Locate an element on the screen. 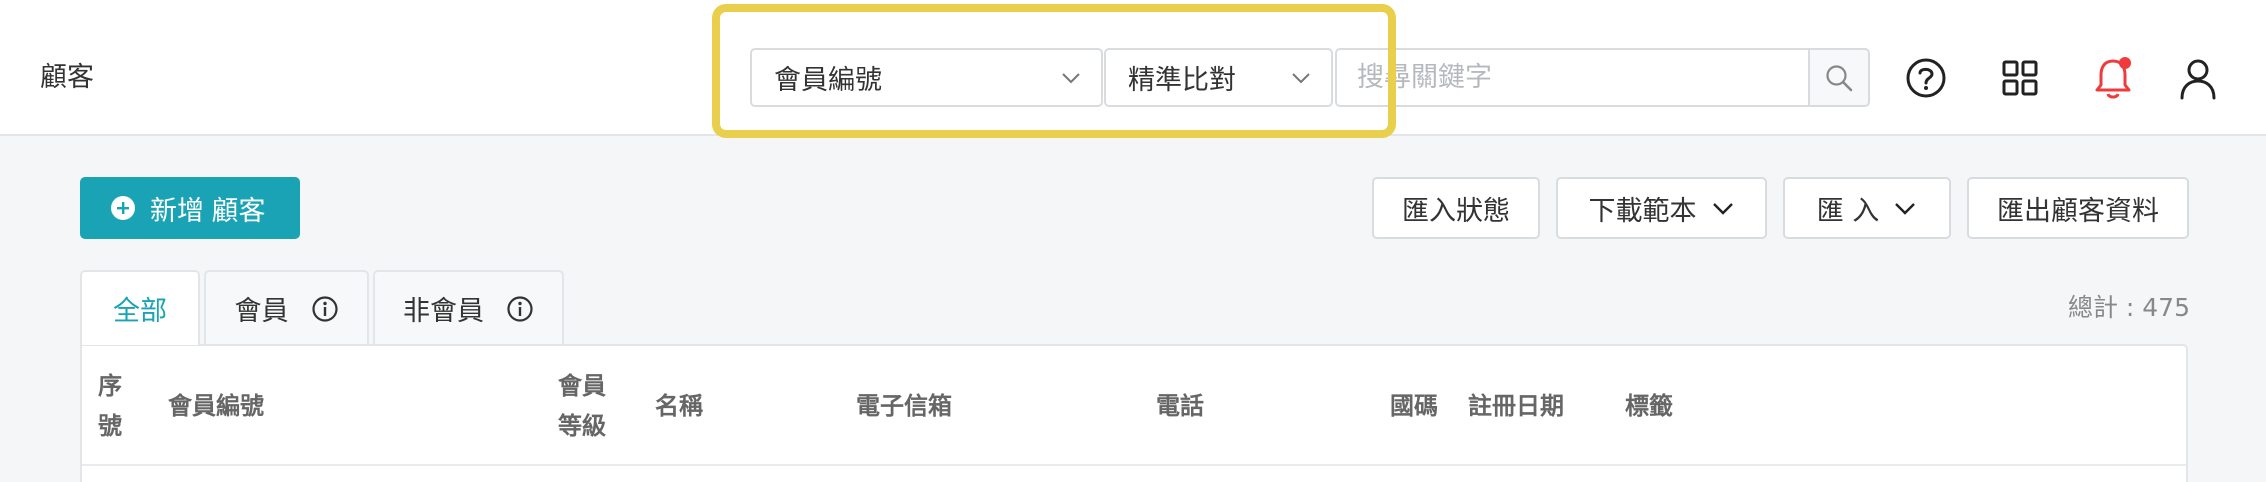 Image resolution: width=2266 pixels, height=482 pixels. tab-non-members: 非會員 is located at coordinates (468, 307).